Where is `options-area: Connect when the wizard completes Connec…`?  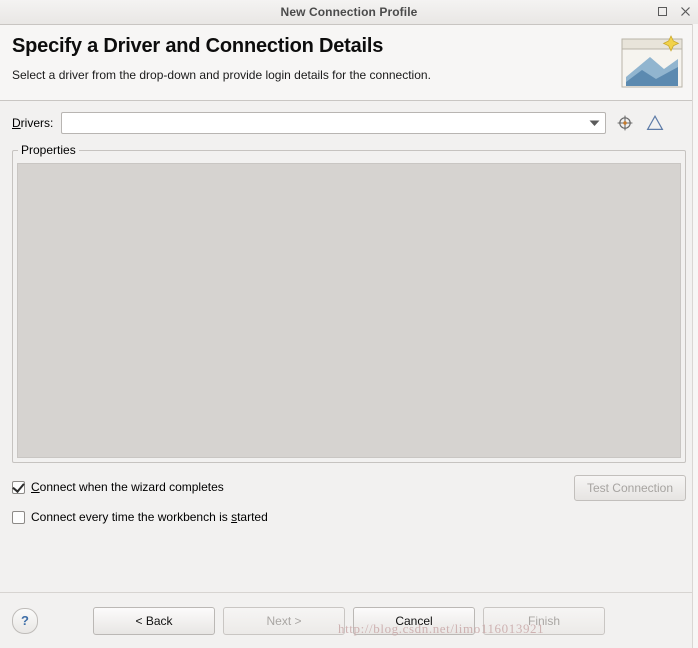 options-area: Connect when the wizard completes Connec… is located at coordinates (349, 501).